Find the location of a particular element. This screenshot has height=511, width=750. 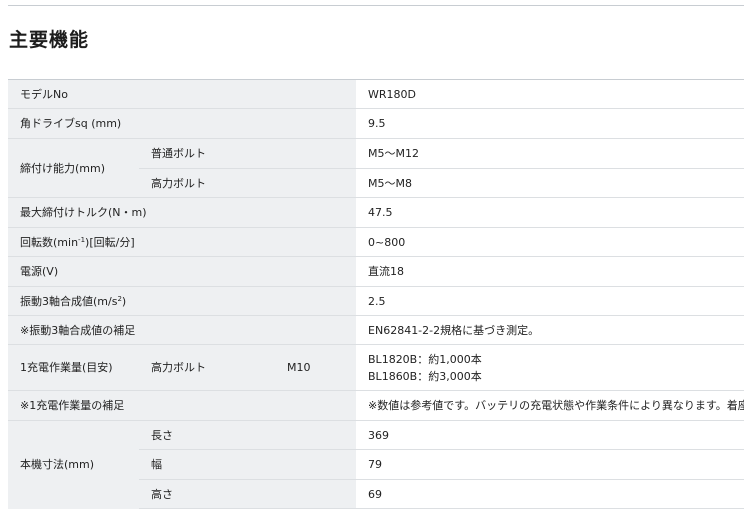

row-label-power: 電源(V) is located at coordinates (182, 271).